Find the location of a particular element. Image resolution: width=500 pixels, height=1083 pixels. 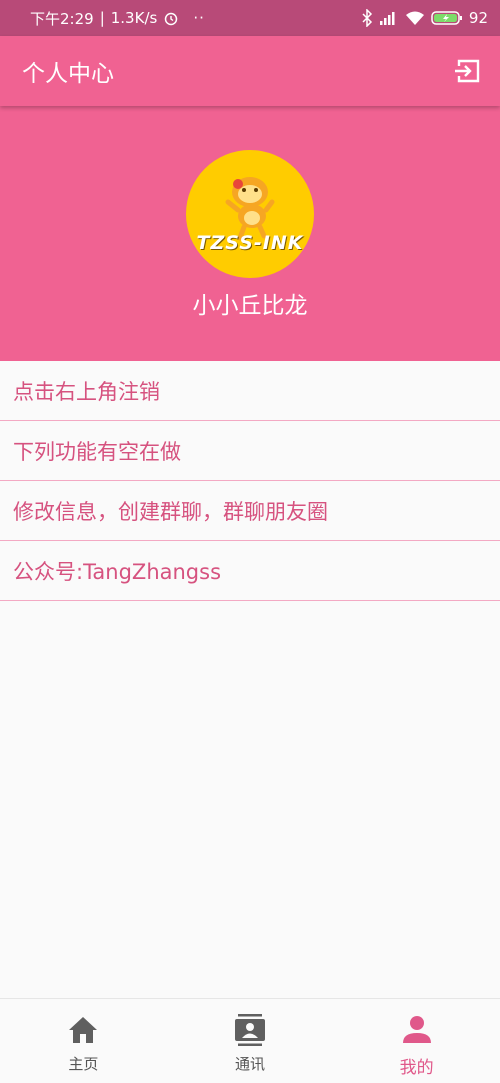

toolbar: 个人中心 is located at coordinates (250, 71).